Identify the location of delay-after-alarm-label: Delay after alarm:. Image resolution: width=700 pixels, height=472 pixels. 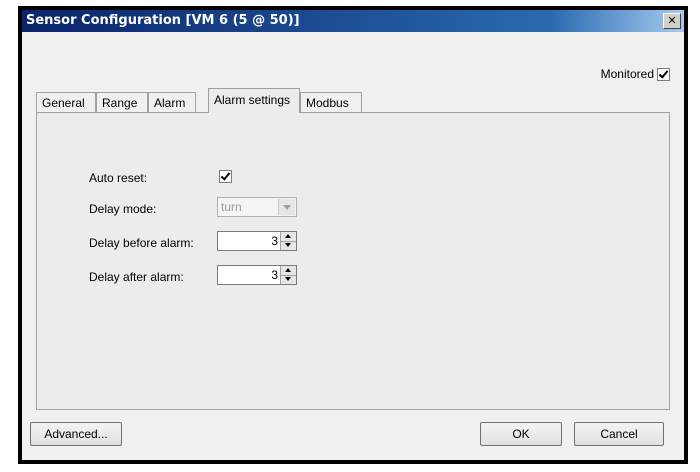
(136, 277).